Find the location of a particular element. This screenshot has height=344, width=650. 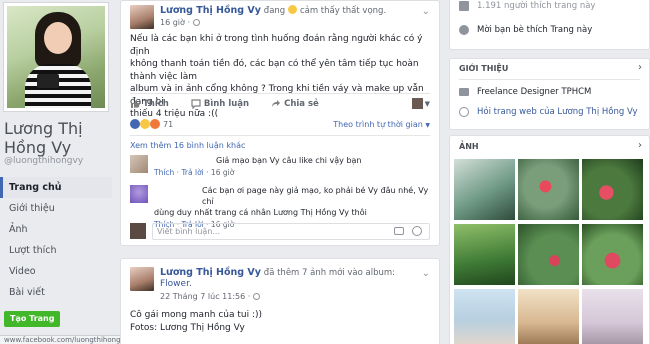

invite-friends-icon is located at coordinates (464, 30).